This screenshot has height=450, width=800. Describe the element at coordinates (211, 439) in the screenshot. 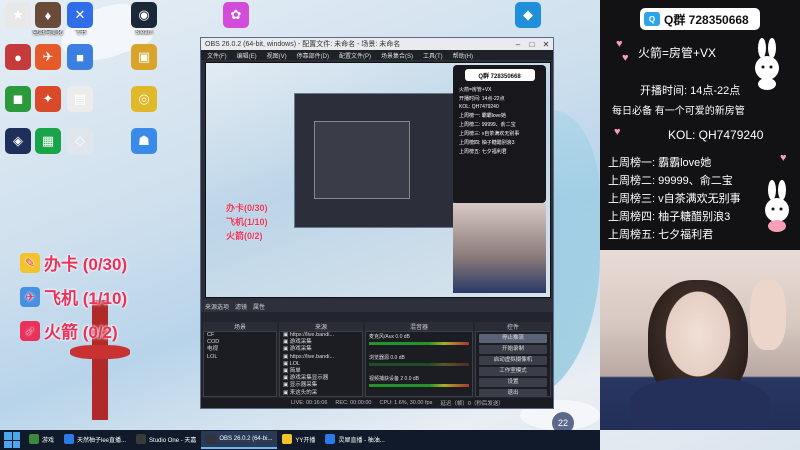

I see `obs-icon` at that location.